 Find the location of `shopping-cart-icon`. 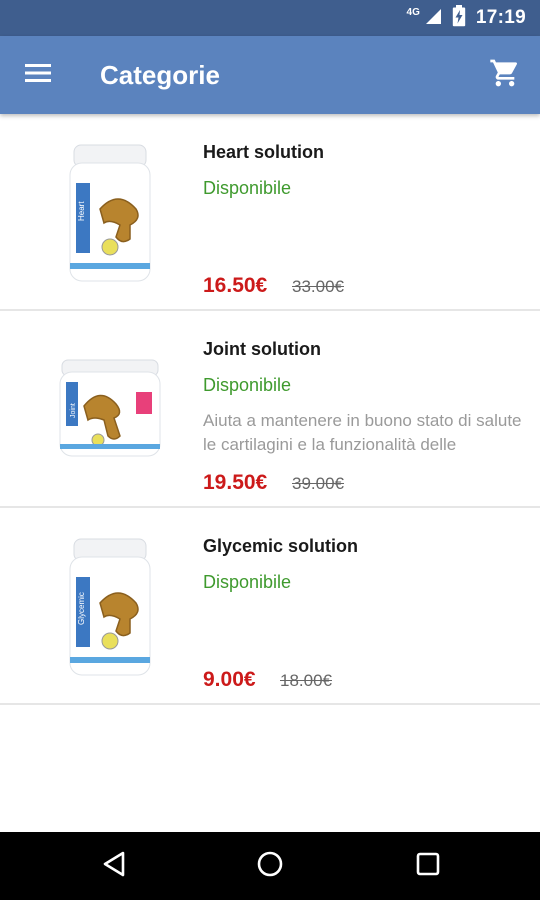

shopping-cart-icon is located at coordinates (505, 75).